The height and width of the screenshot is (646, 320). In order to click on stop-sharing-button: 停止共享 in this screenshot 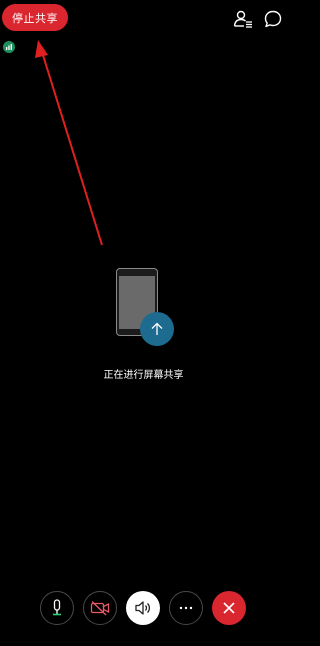, I will do `click(35, 17)`.